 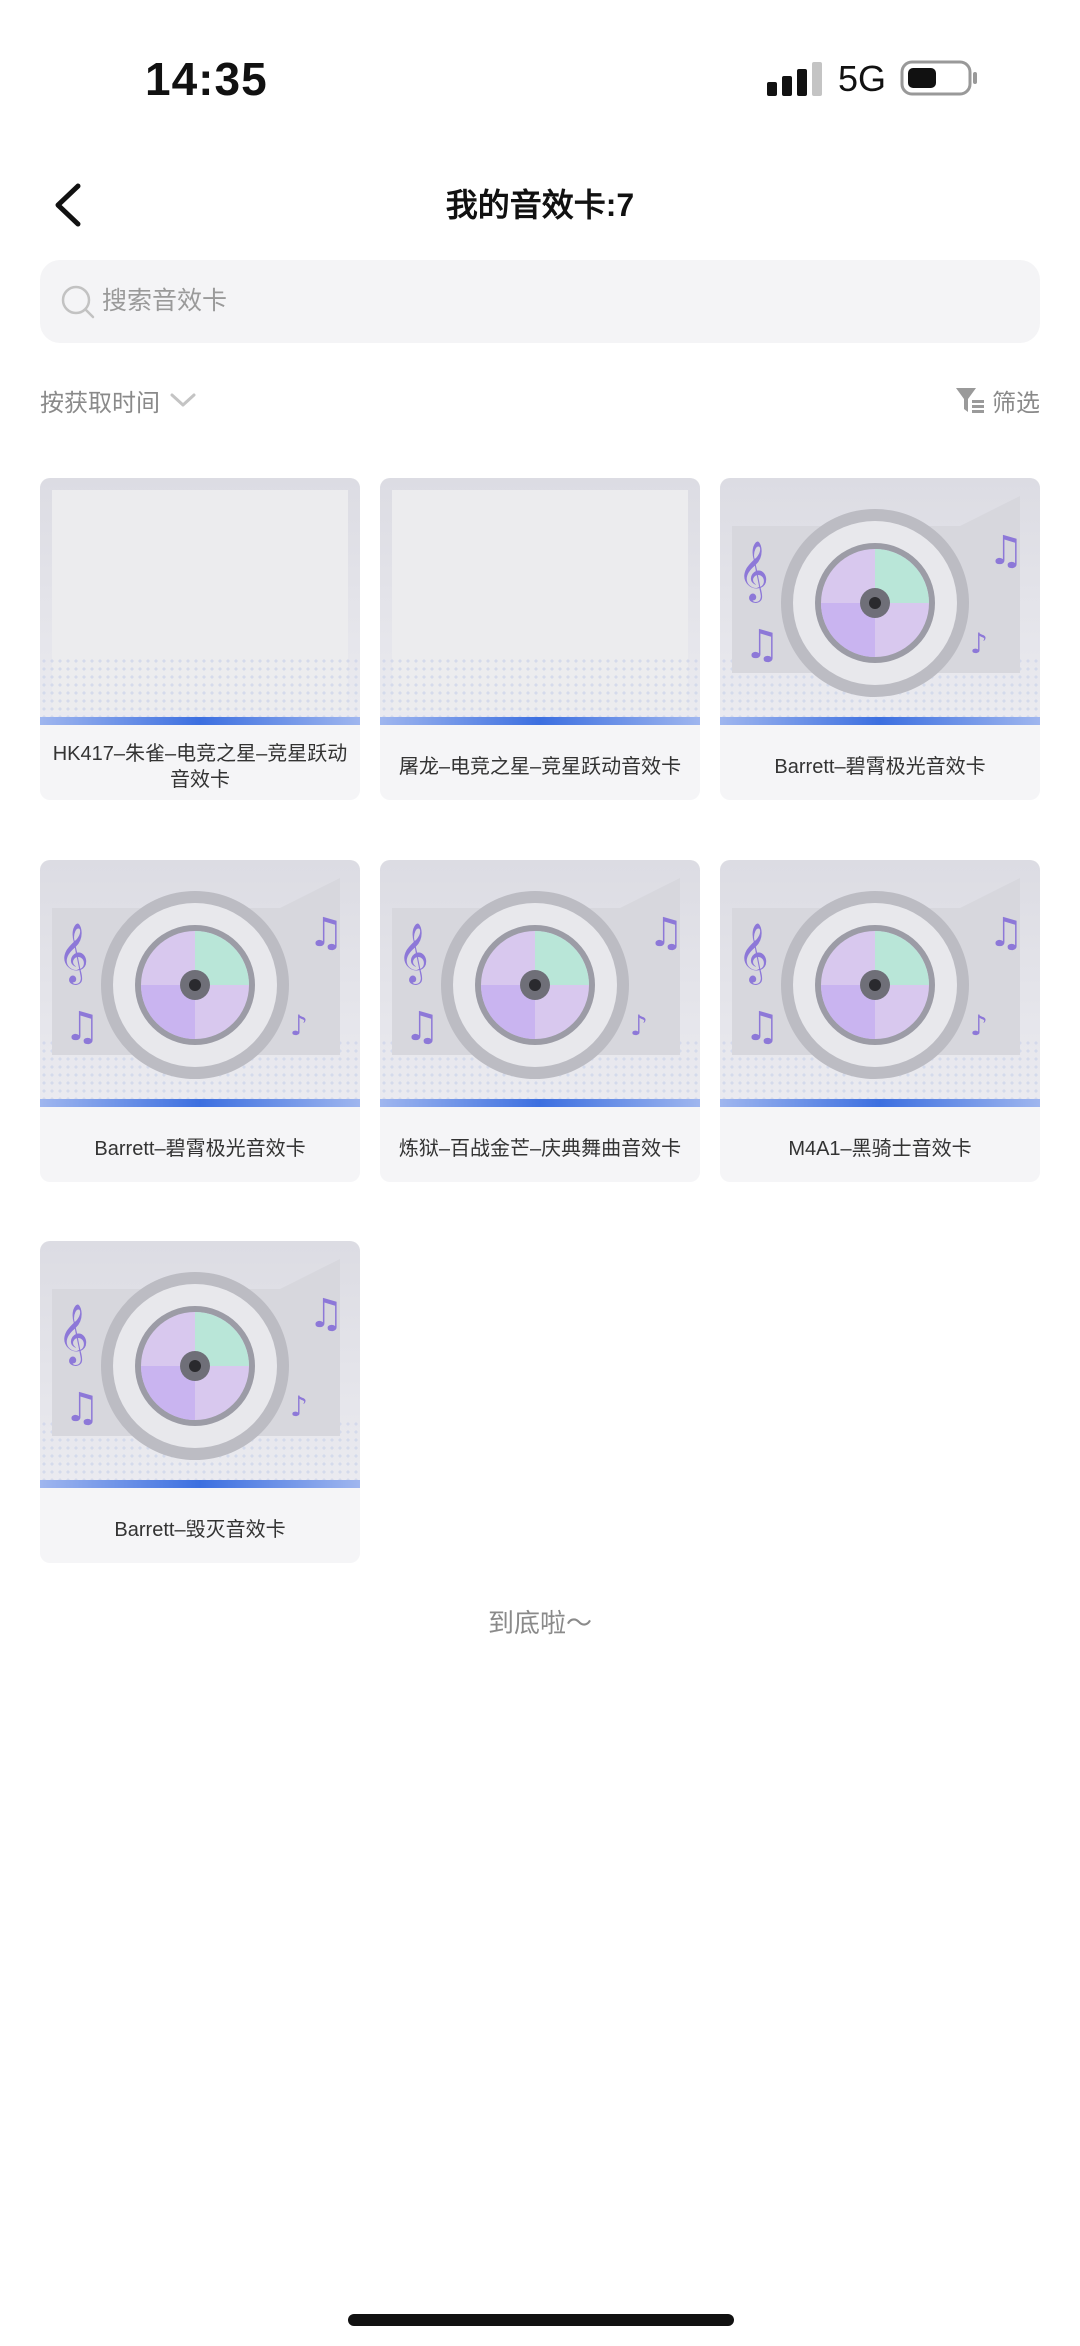 I want to click on card-label: M4A1–黑骑士音效卡, so click(x=880, y=1148).